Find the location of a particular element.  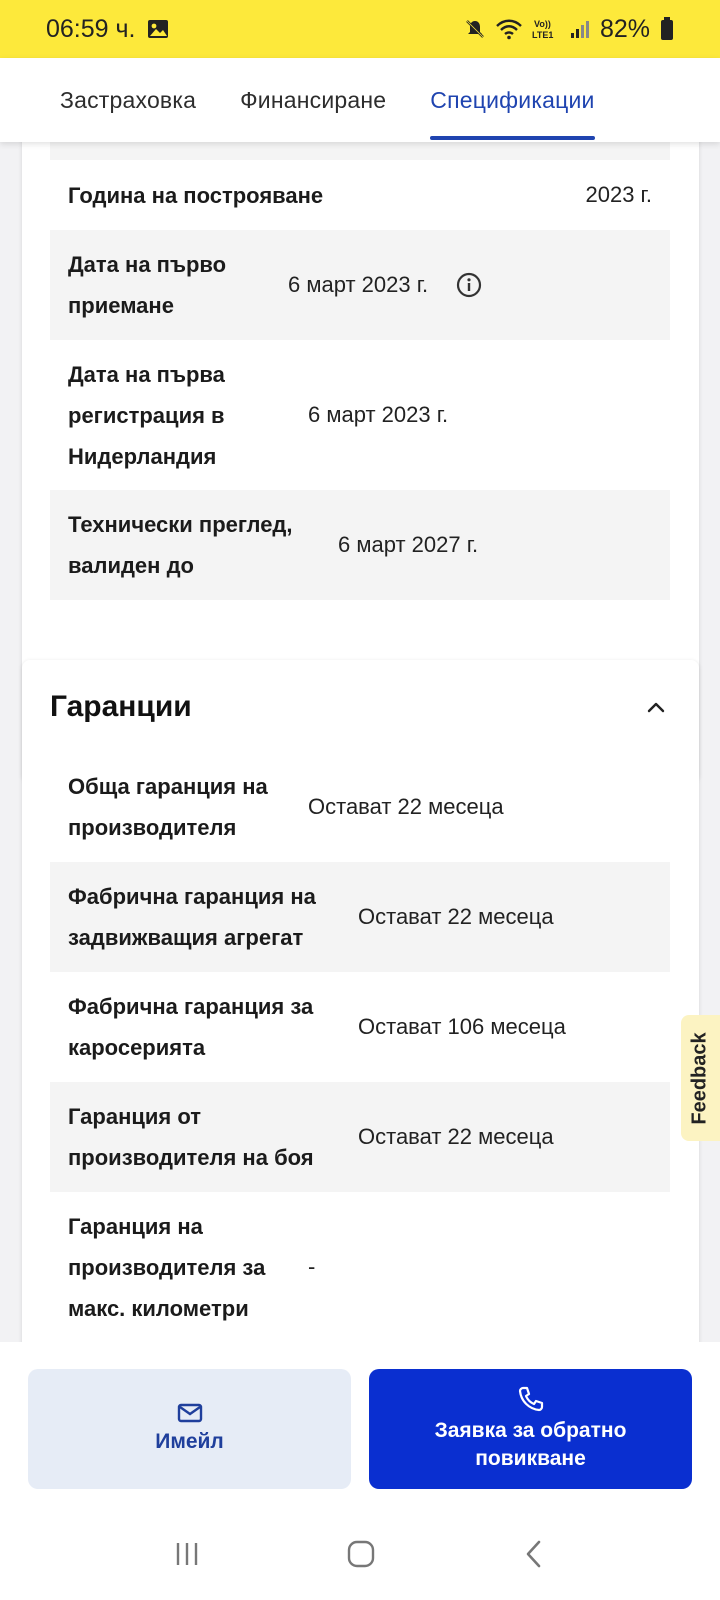

callback-button-label: Заявка за обратно повикване is located at coordinates (530, 1444).